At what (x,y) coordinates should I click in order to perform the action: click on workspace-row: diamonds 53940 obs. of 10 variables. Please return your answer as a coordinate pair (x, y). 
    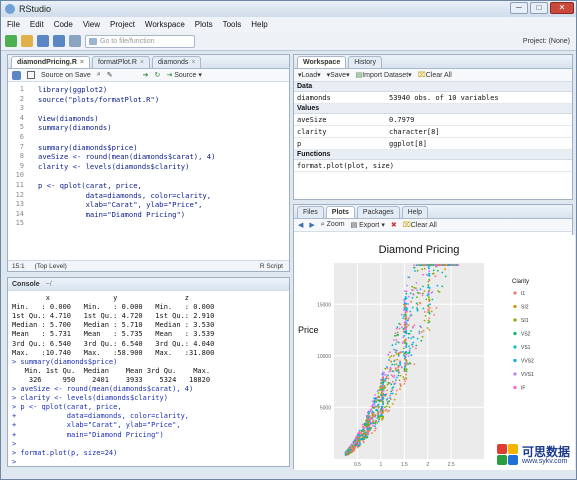
    Looking at the image, I should click on (433, 98).